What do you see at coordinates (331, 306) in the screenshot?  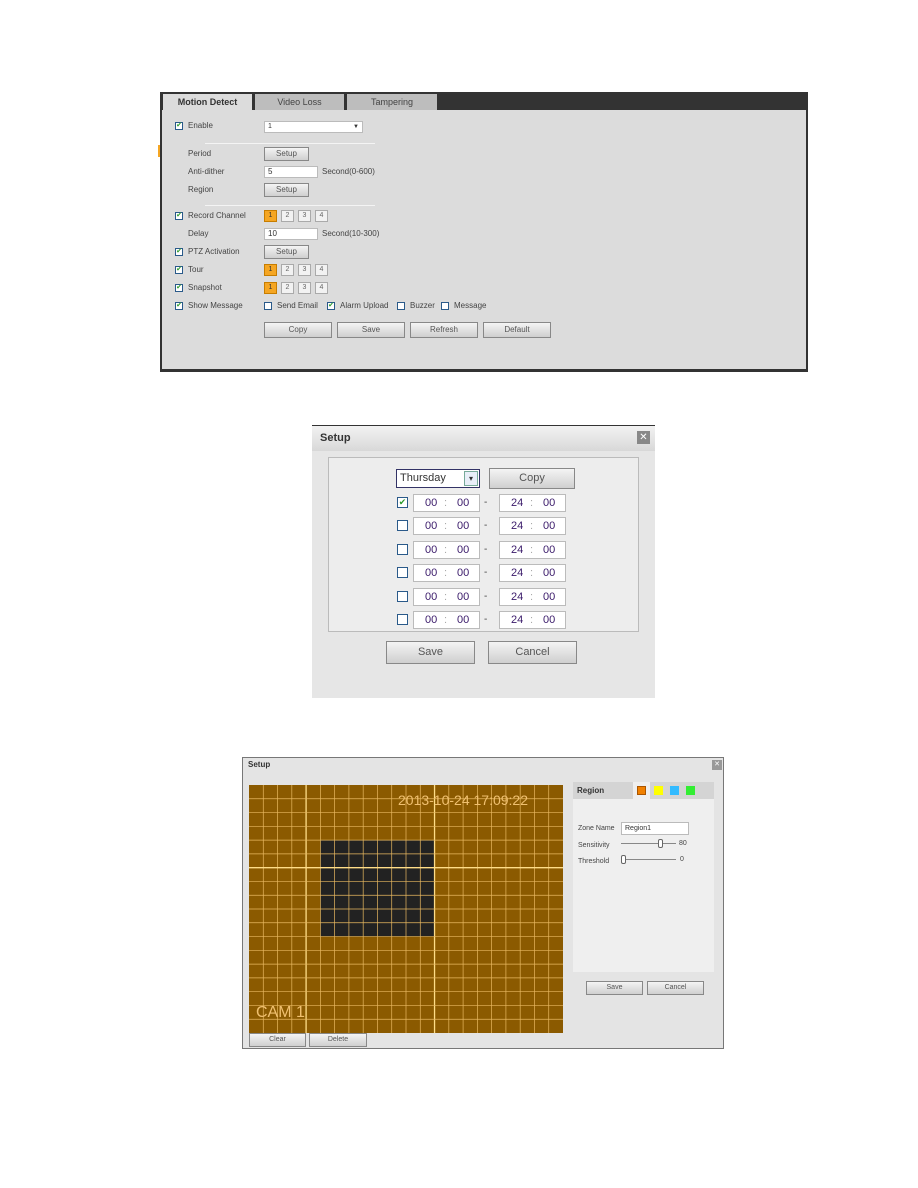 I see `alarm-upload-checkbox: ✔` at bounding box center [331, 306].